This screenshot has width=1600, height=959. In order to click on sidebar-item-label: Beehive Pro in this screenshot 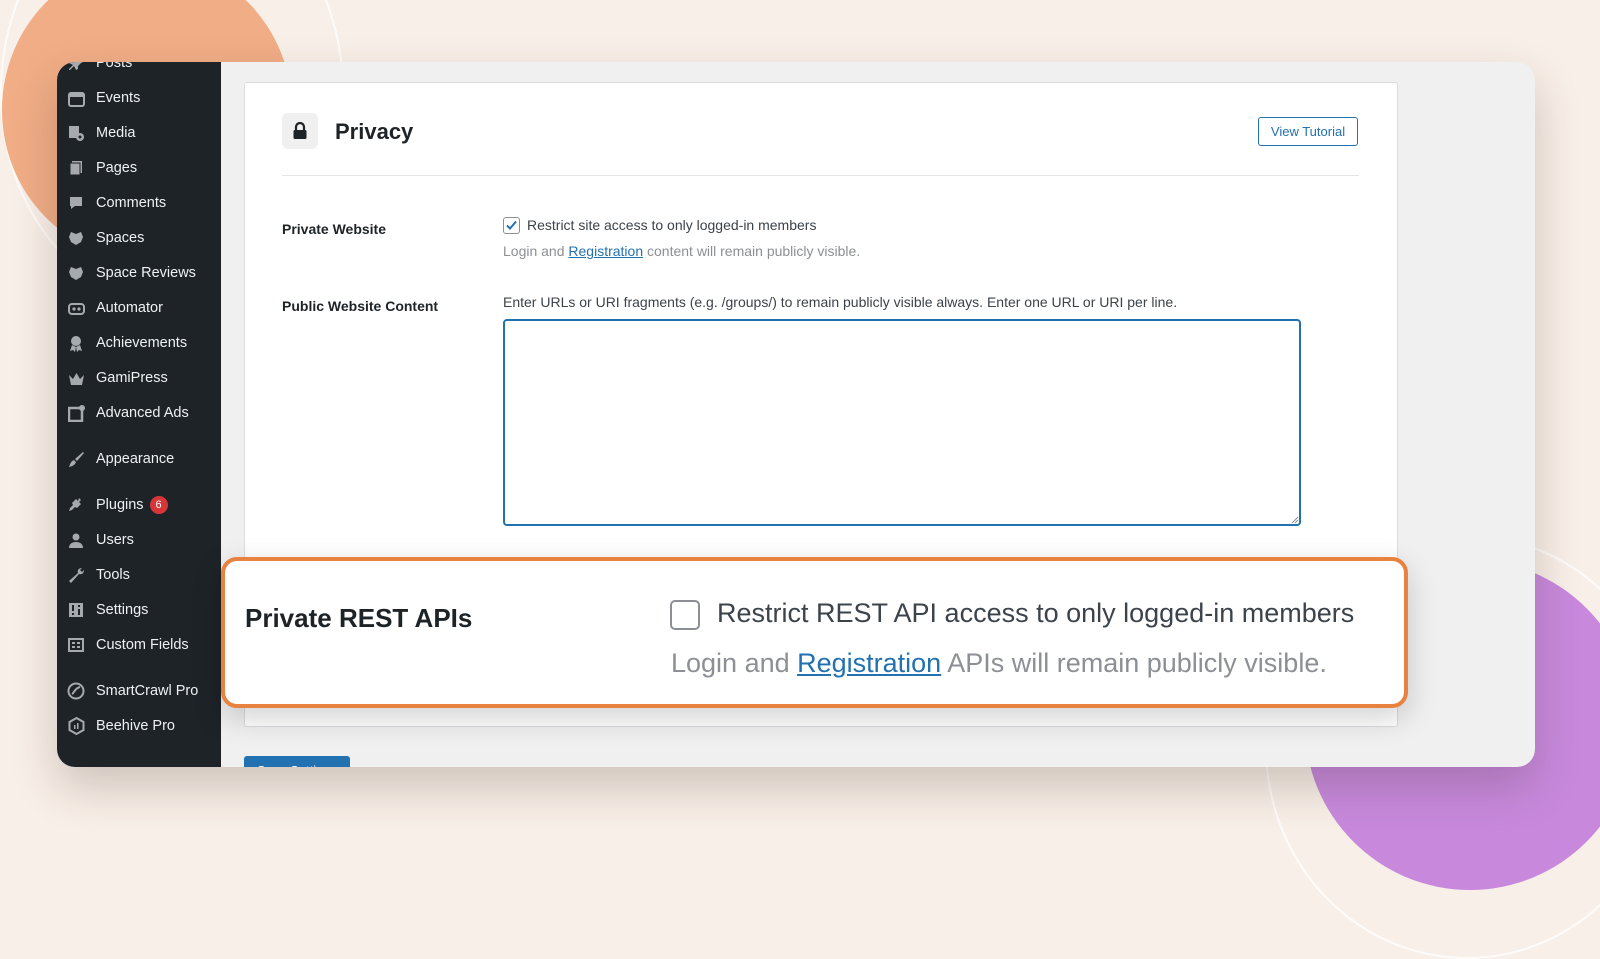, I will do `click(135, 726)`.